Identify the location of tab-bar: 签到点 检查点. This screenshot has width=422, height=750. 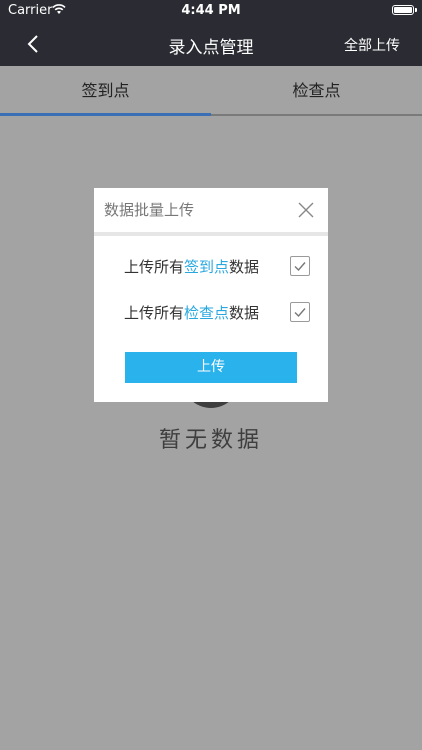
(211, 91).